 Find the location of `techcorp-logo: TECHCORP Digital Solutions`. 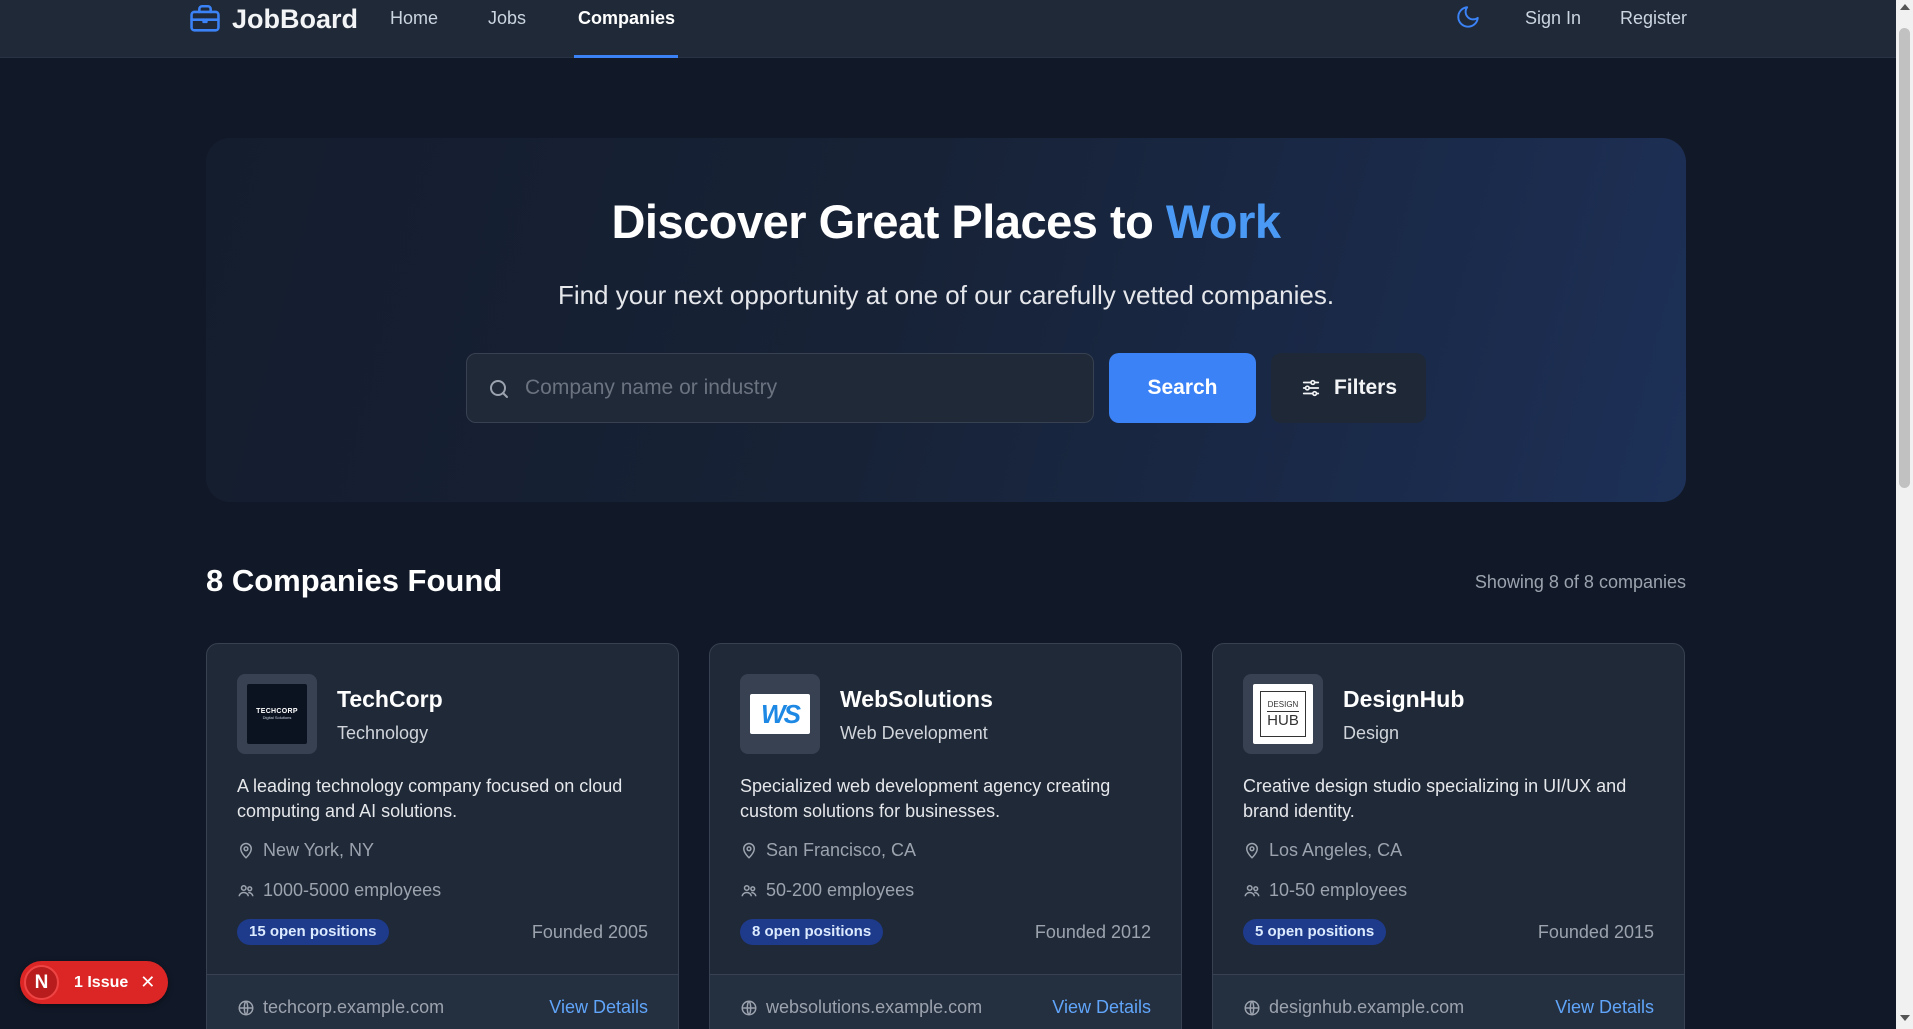

techcorp-logo: TECHCORP Digital Solutions is located at coordinates (277, 714).